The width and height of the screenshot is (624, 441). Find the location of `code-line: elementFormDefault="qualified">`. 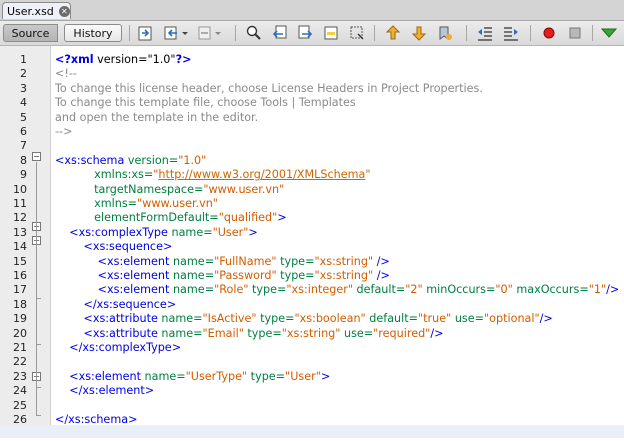

code-line: elementFormDefault="qualified"> is located at coordinates (171, 218).